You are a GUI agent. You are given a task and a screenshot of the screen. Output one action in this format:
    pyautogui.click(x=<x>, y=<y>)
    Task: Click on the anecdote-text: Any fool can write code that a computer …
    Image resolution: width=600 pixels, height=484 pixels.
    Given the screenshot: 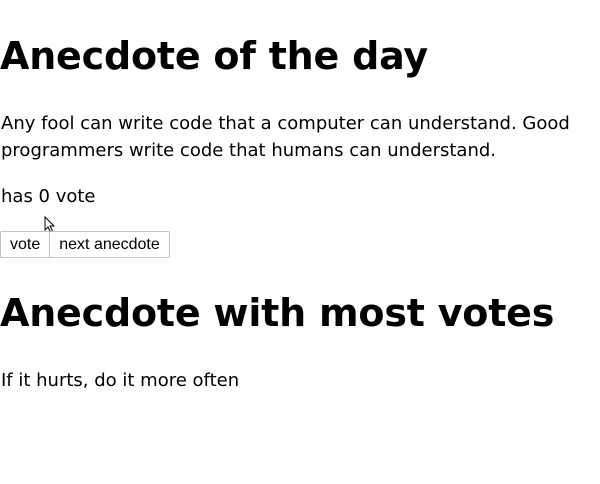 What is the action you would take?
    pyautogui.click(x=285, y=137)
    